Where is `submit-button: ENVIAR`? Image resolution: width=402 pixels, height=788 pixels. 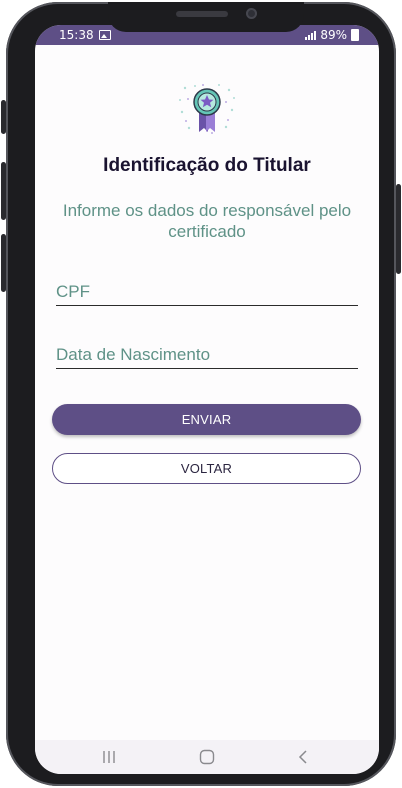 submit-button: ENVIAR is located at coordinates (206, 419).